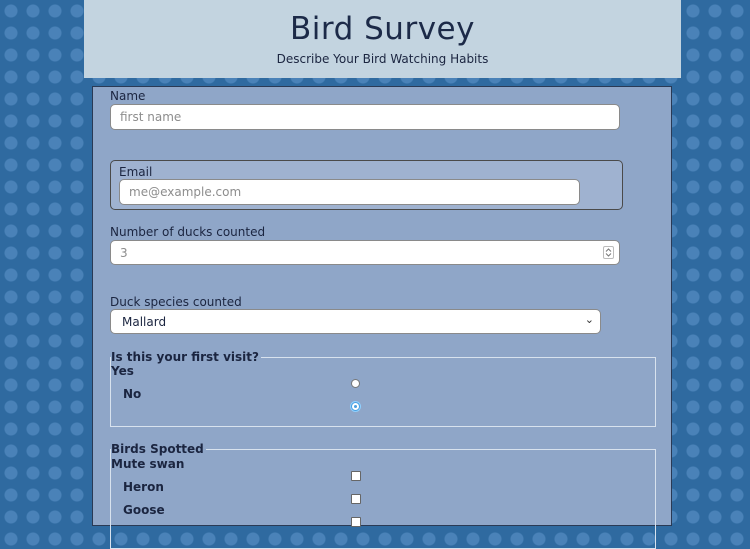  I want to click on birds-goose-checkbox, so click(356, 522).